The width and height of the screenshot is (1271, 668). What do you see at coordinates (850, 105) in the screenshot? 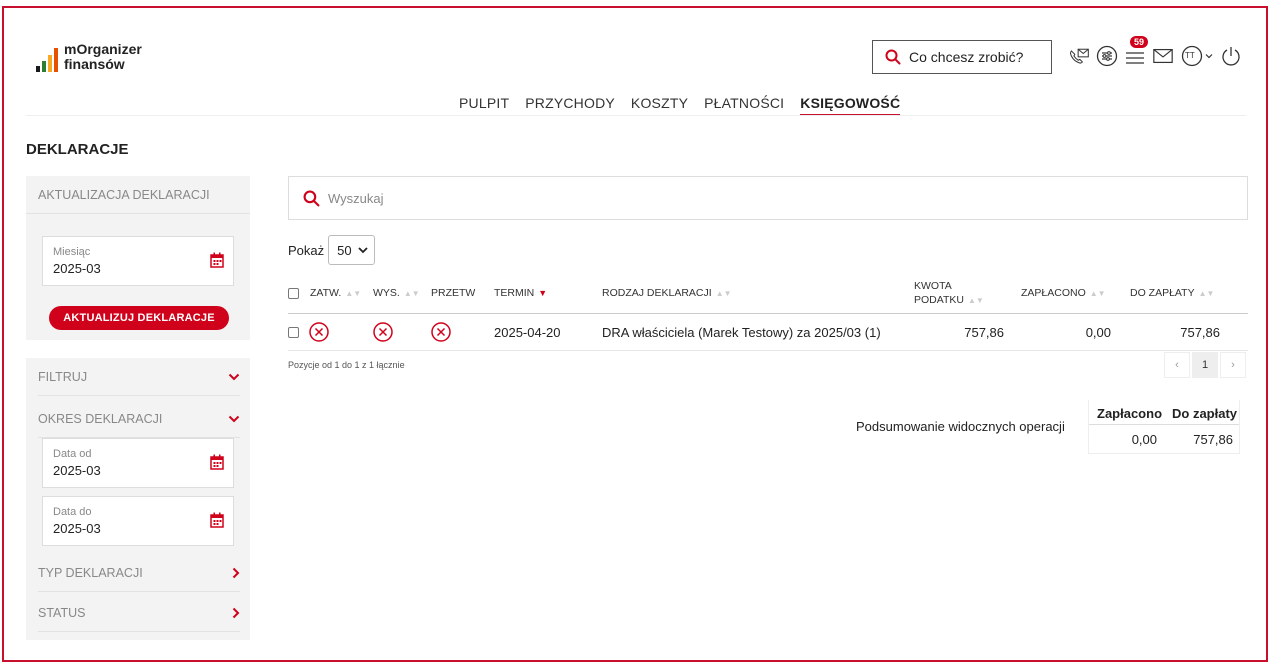
I see `nav-item-ksiegowosc: KSIĘGOWOŚĆ` at bounding box center [850, 105].